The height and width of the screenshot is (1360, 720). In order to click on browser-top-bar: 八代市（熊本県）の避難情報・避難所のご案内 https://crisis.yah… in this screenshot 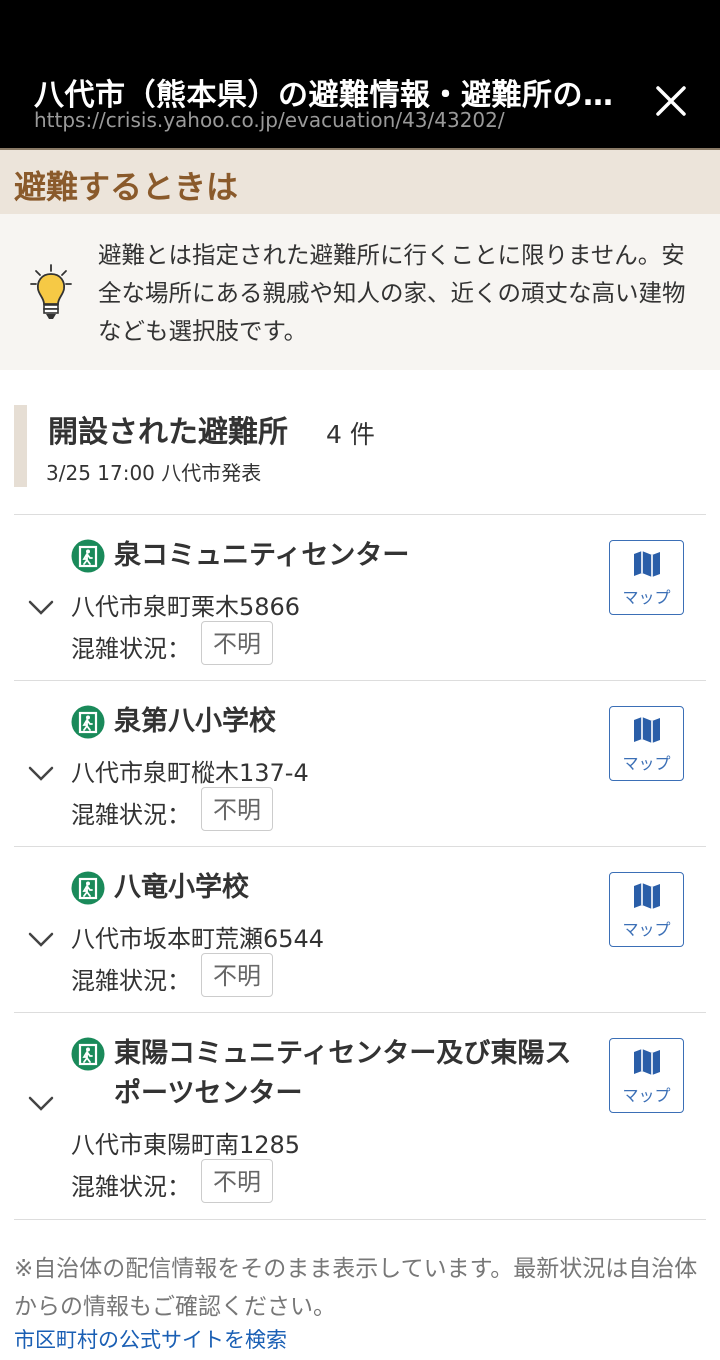, I will do `click(360, 75)`.